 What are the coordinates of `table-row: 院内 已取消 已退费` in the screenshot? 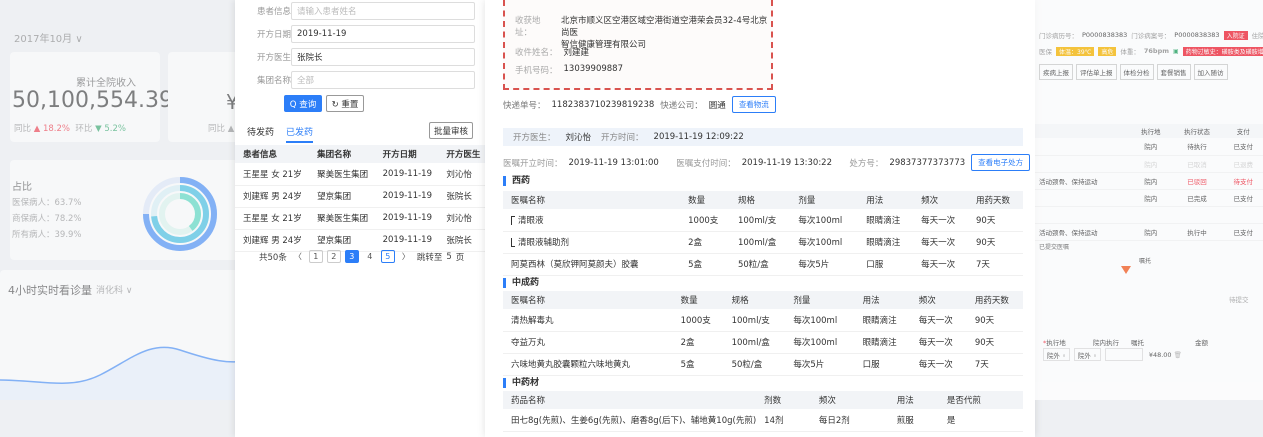 It's located at (1149, 164).